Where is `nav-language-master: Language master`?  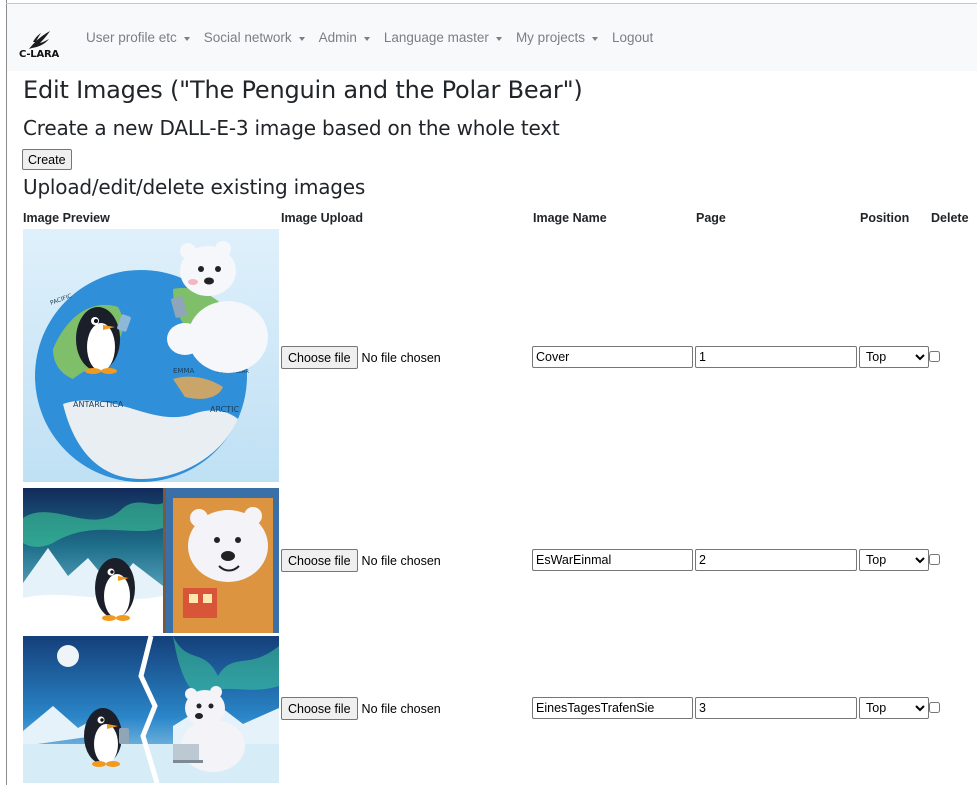
nav-language-master: Language master is located at coordinates (443, 37).